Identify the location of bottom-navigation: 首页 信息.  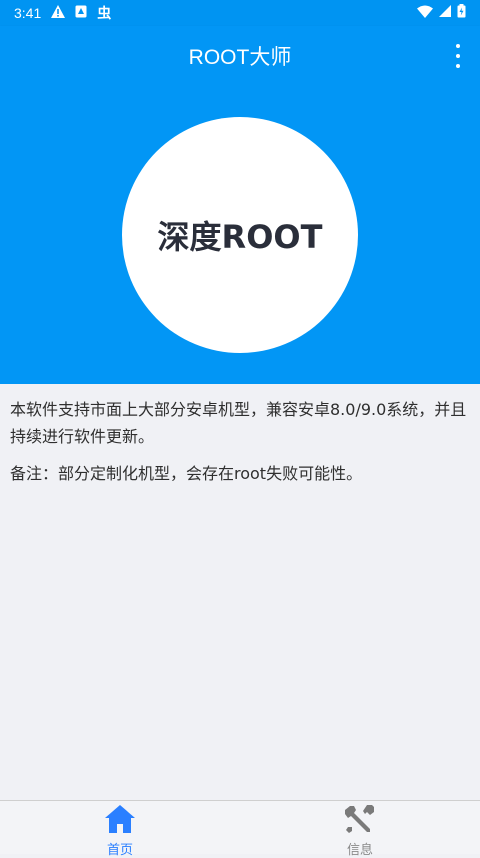
(240, 829).